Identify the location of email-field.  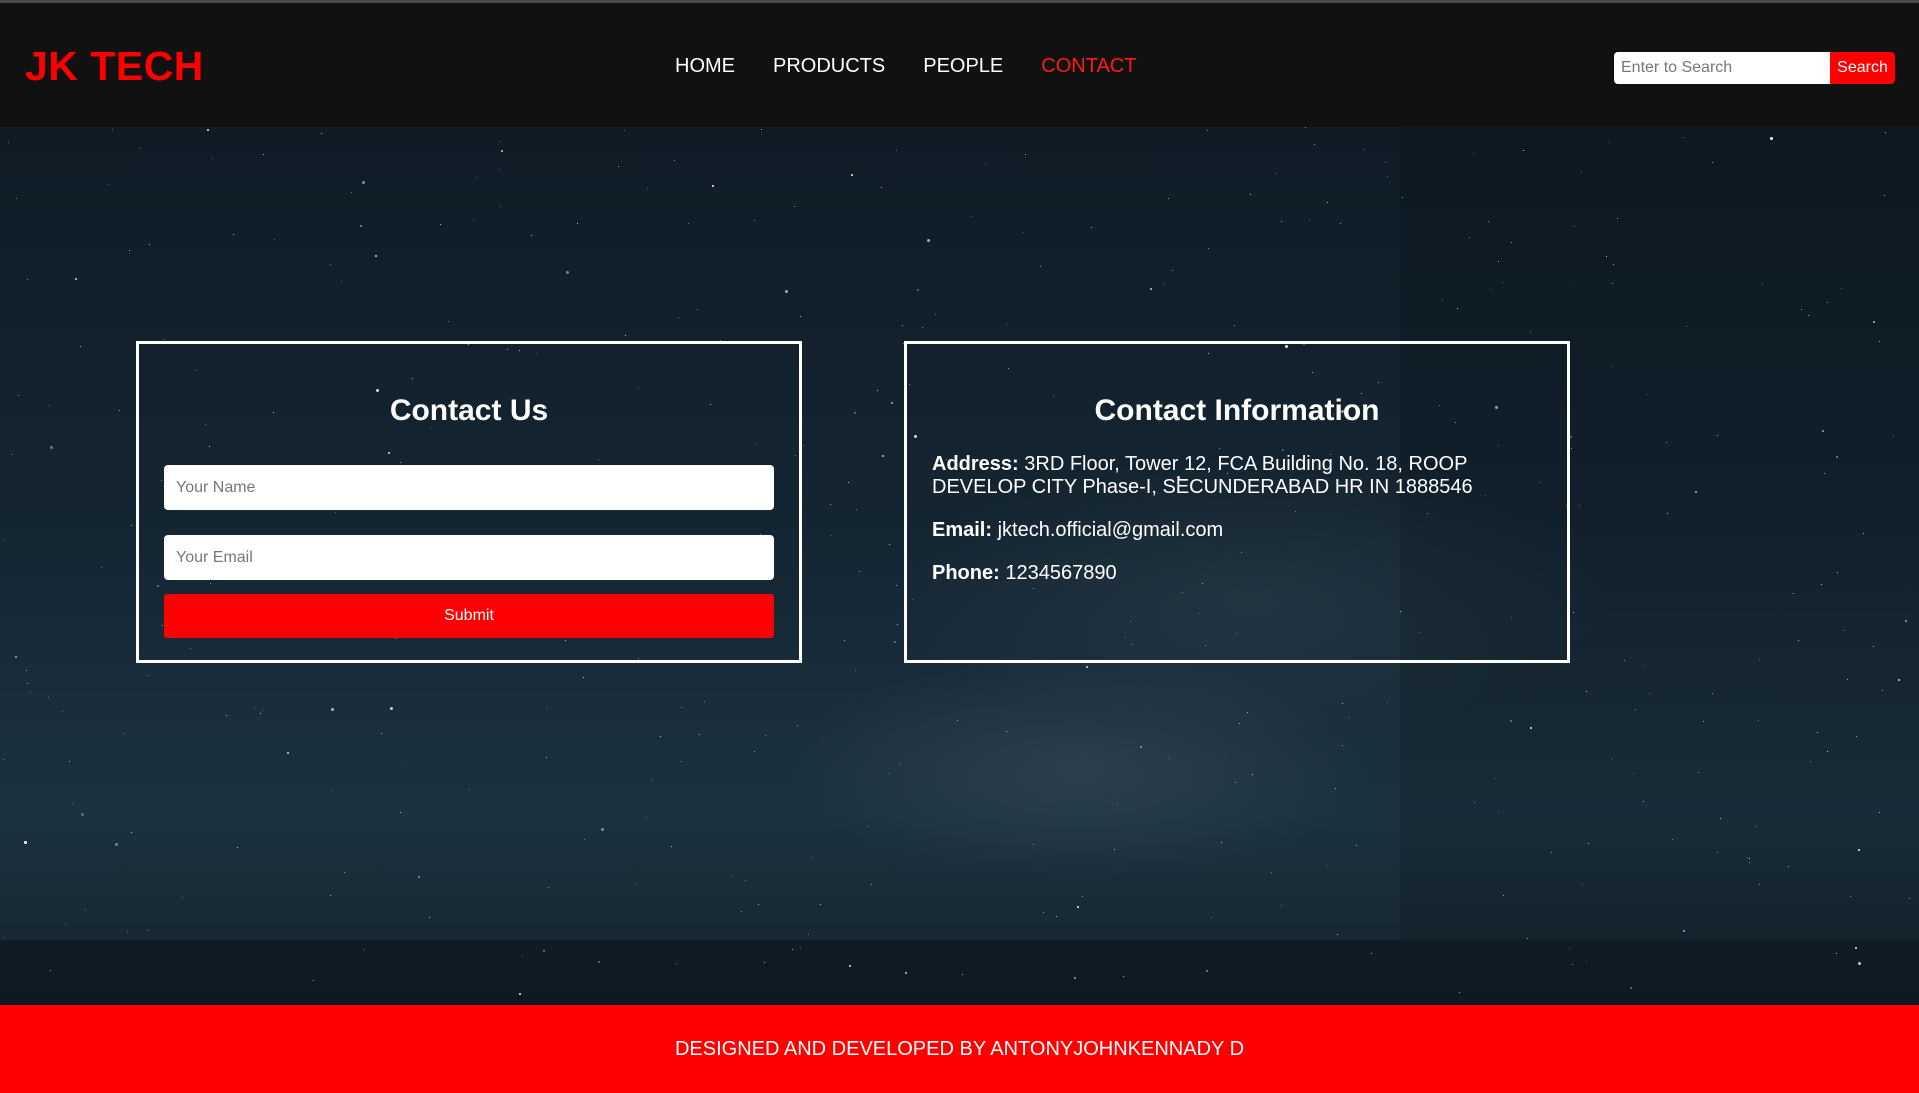
(469, 557).